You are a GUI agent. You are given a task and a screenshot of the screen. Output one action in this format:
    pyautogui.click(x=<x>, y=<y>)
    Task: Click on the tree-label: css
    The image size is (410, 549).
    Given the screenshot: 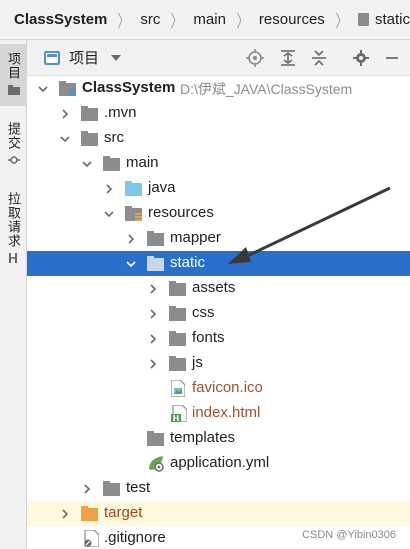 What is the action you would take?
    pyautogui.click(x=203, y=312)
    